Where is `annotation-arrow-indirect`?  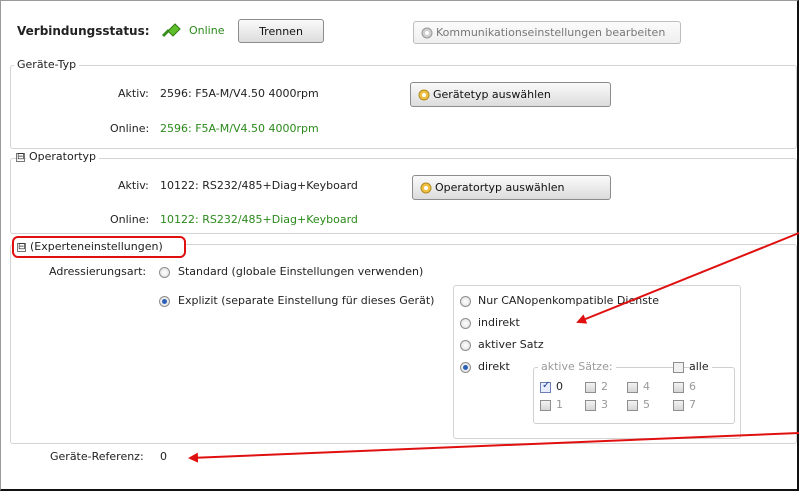 annotation-arrow-indirect is located at coordinates (688, 278).